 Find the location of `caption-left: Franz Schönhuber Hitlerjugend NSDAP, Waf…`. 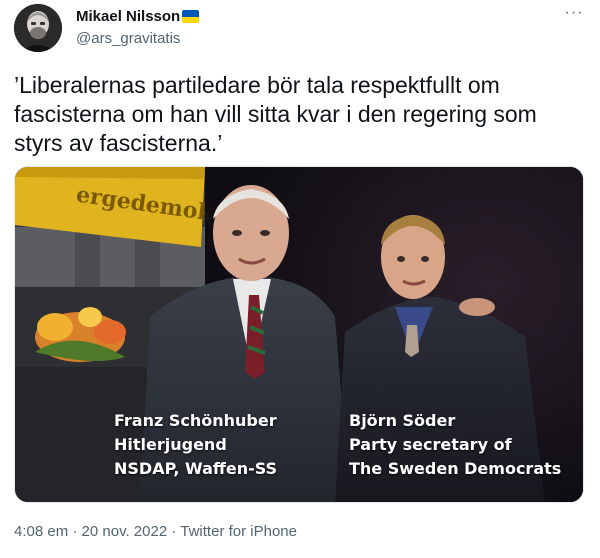

caption-left: Franz Schönhuber Hitlerjugend NSDAP, Waf… is located at coordinates (195, 445).